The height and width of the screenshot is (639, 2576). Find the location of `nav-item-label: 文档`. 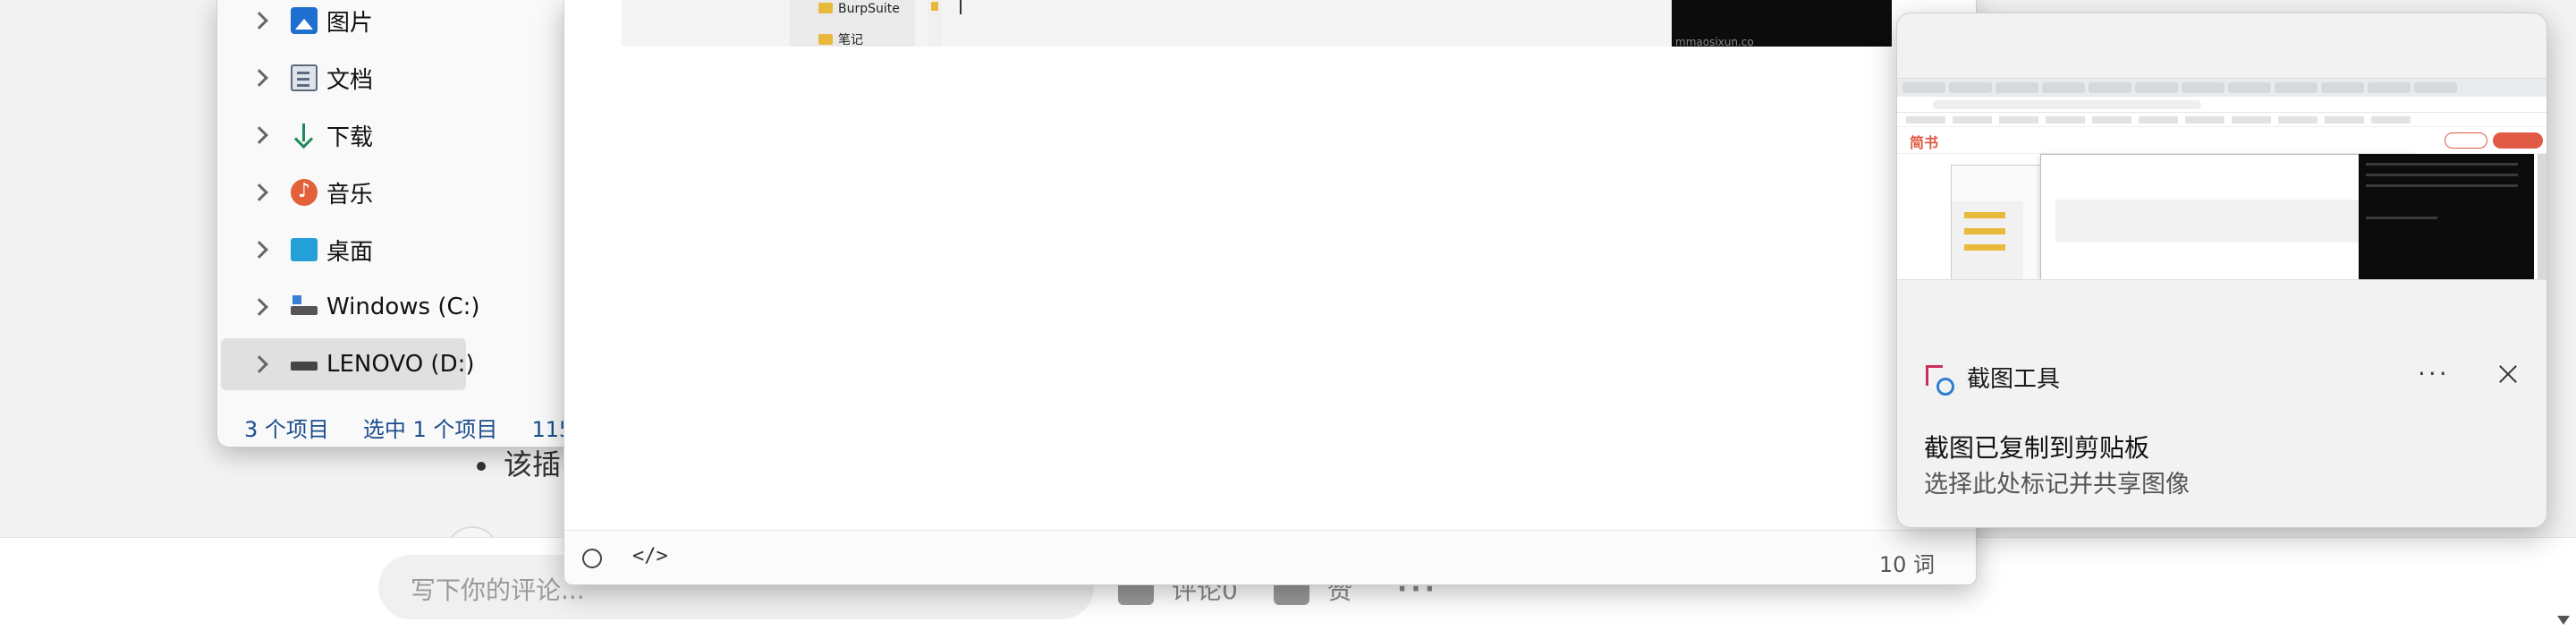

nav-item-label: 文档 is located at coordinates (350, 80).